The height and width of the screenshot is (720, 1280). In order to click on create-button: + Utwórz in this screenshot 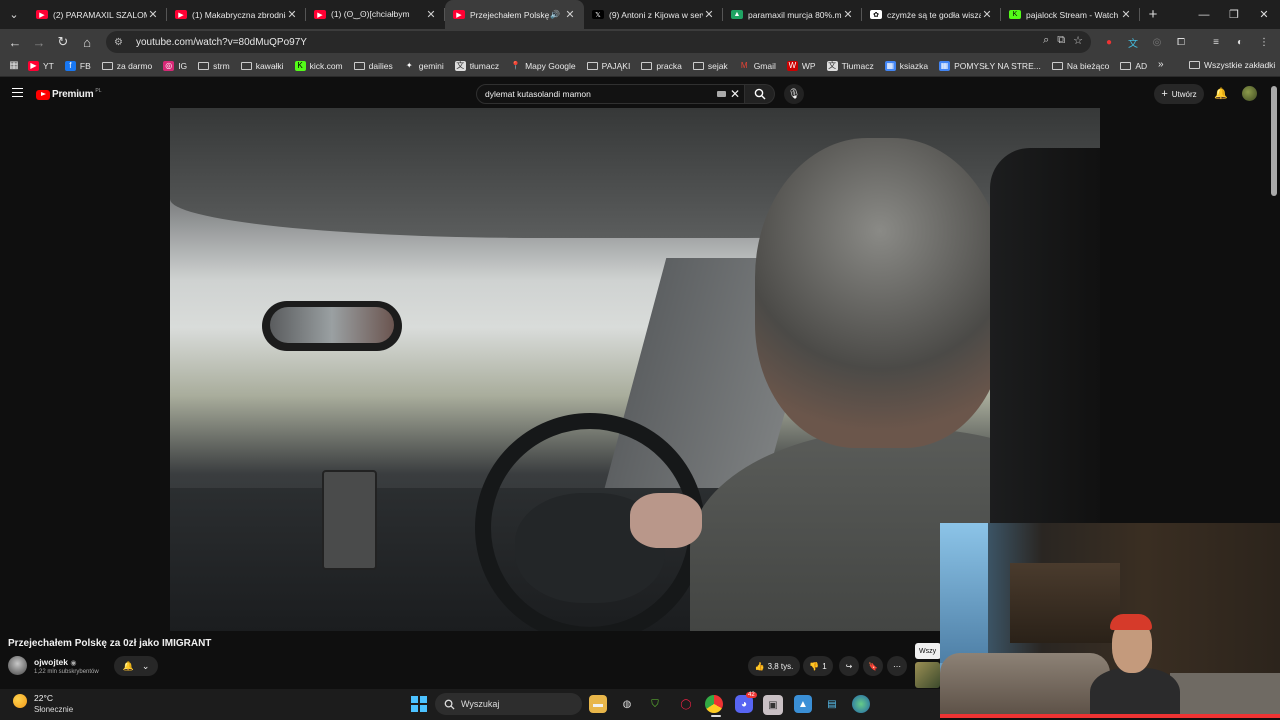, I will do `click(1179, 94)`.